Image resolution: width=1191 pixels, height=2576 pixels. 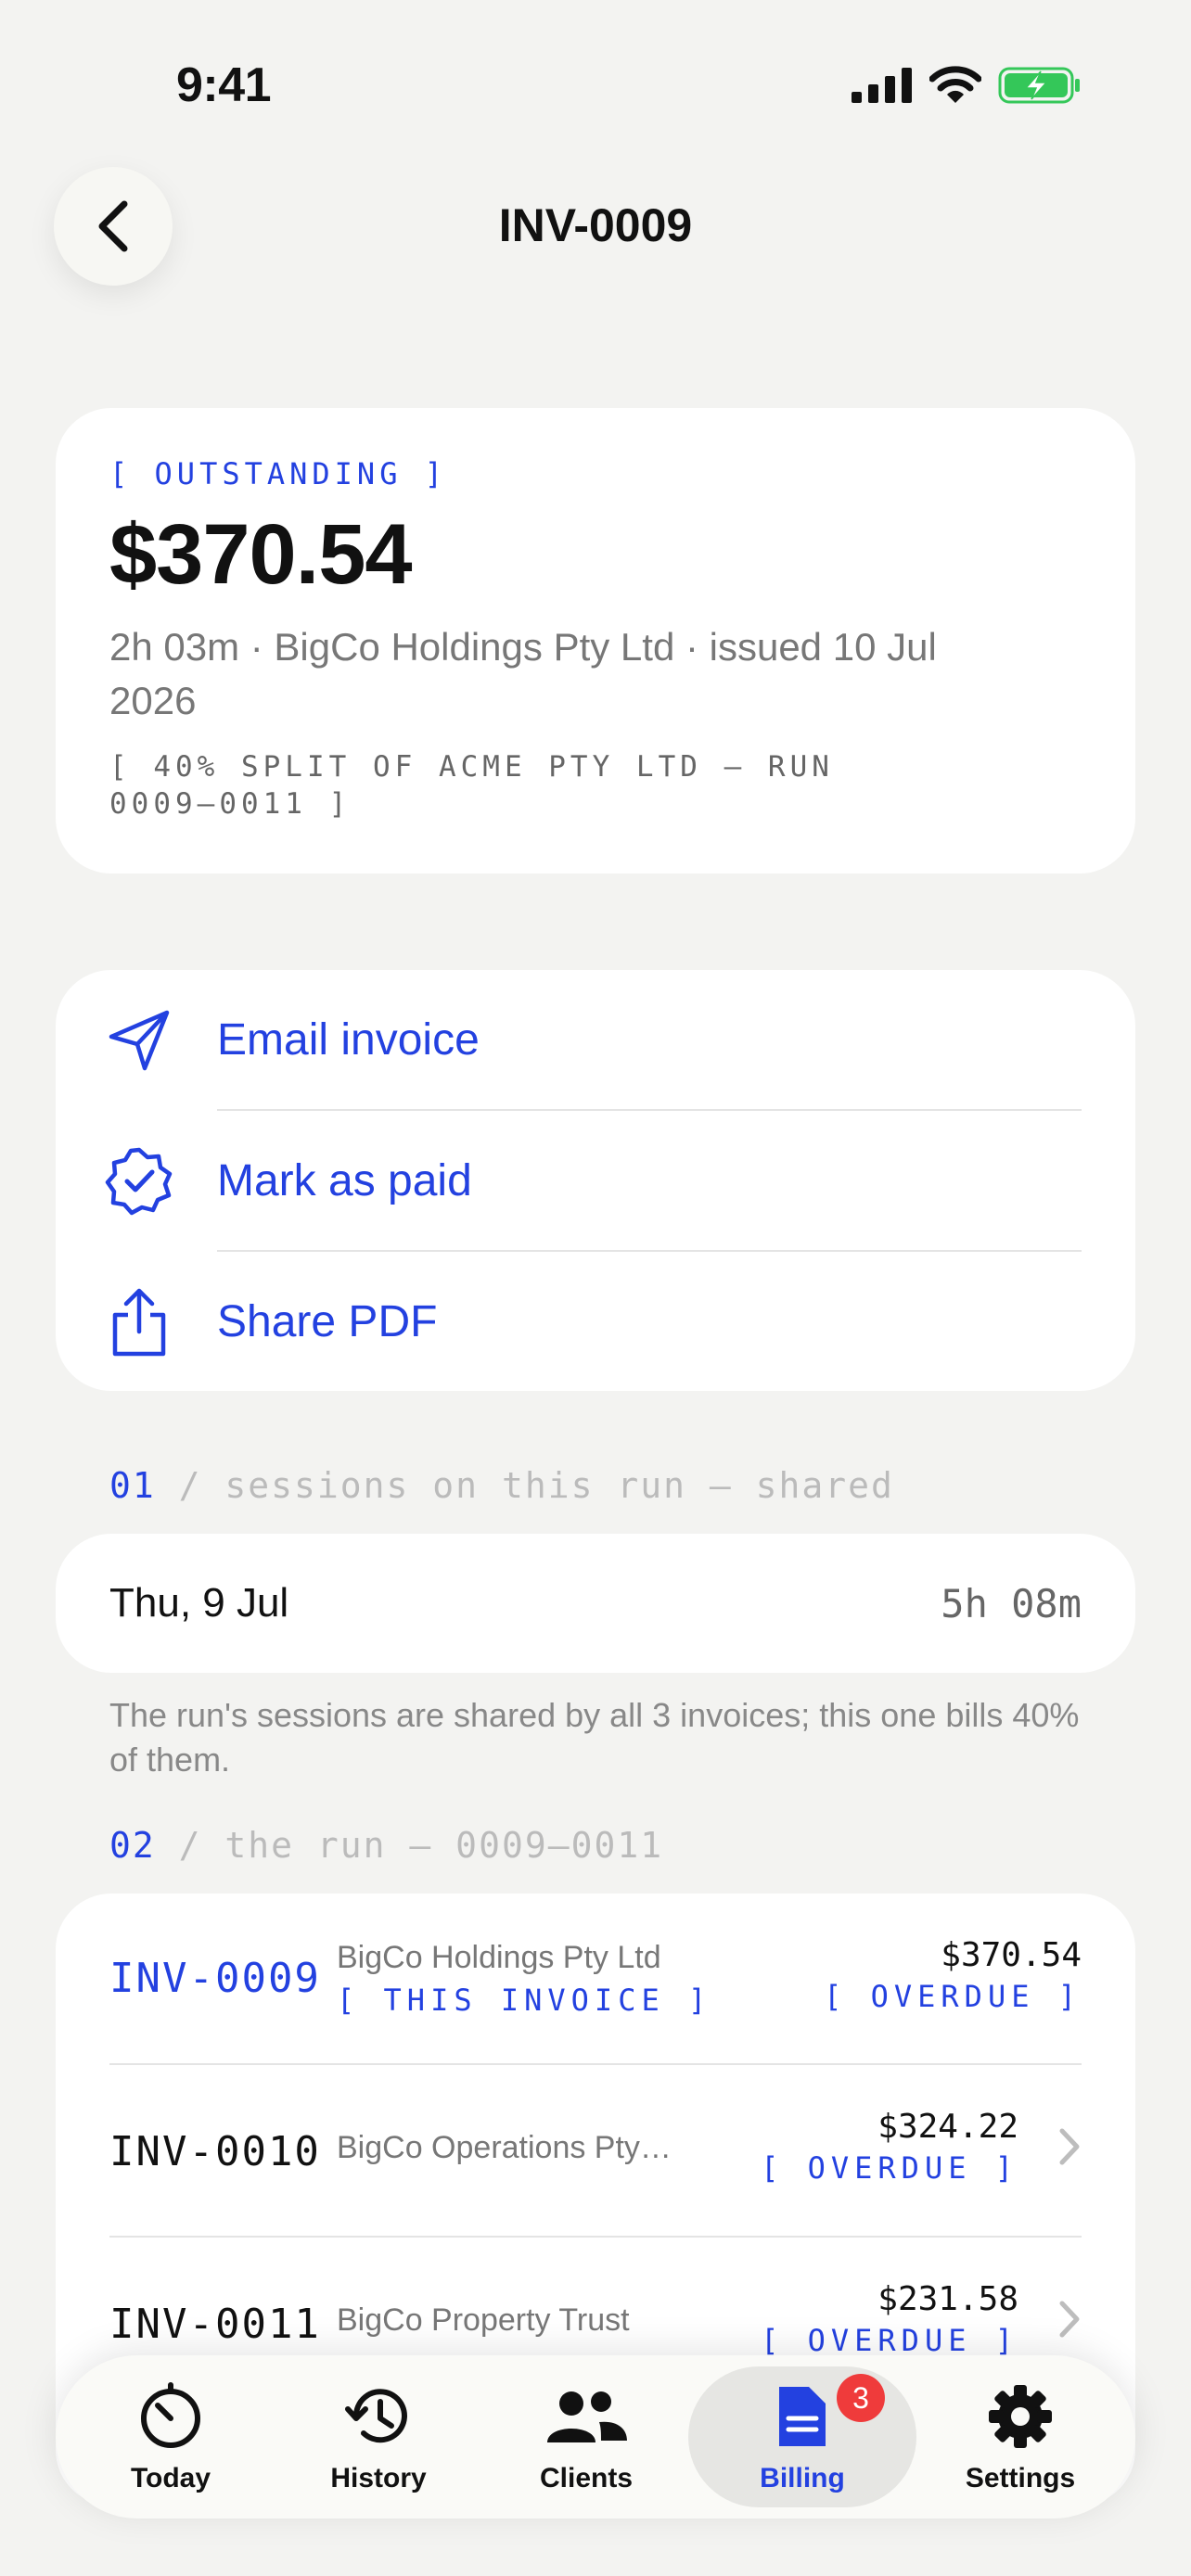 I want to click on section-title: the run — 0009–0011, so click(x=444, y=1846).